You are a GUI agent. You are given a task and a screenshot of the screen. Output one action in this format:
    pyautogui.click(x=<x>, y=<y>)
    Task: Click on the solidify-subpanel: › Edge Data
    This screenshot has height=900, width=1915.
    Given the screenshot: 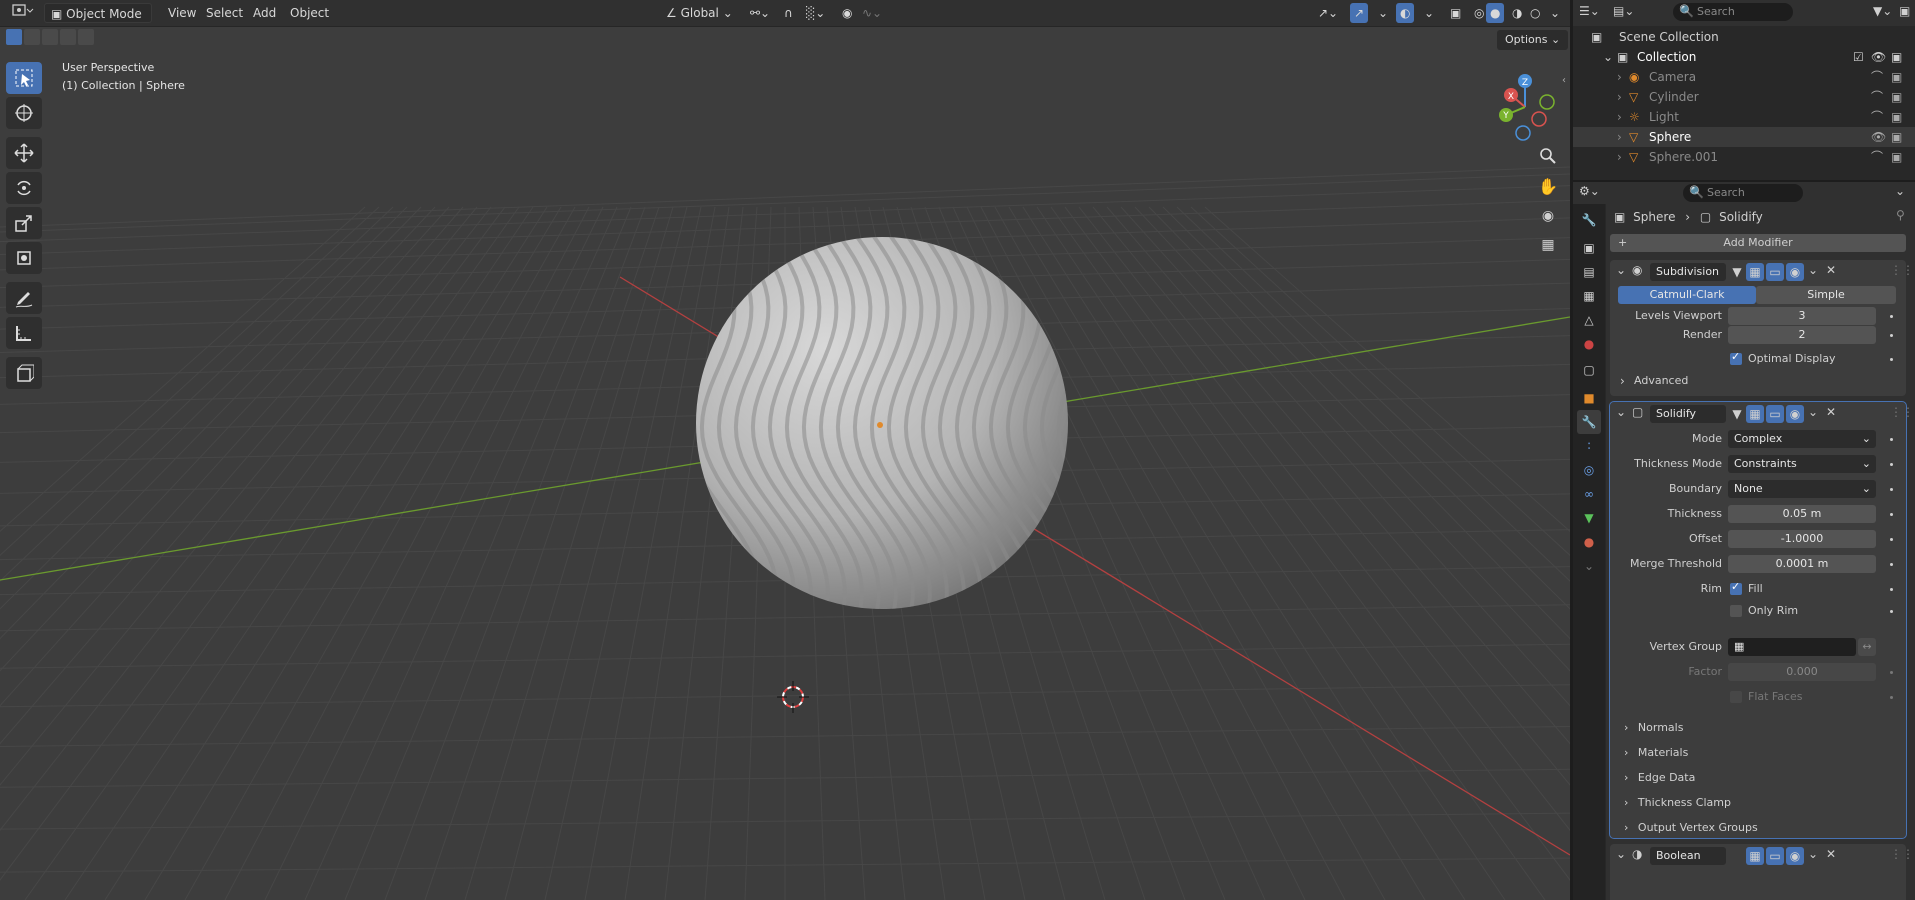 What is the action you would take?
    pyautogui.click(x=1659, y=778)
    